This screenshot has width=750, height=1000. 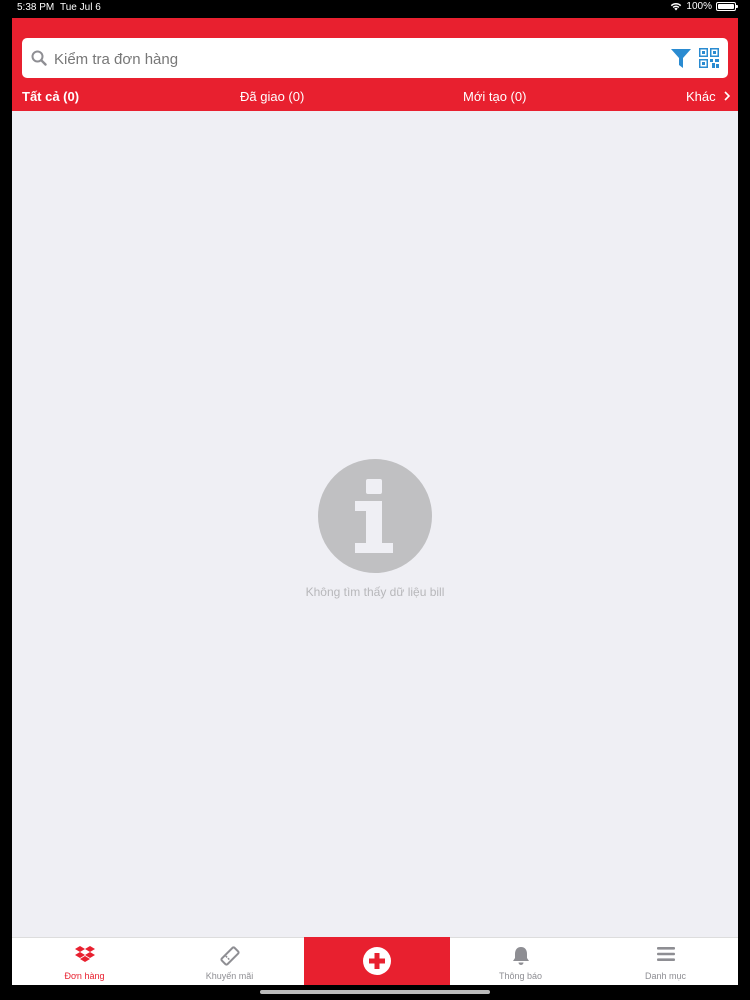 I want to click on bottom-tab-bar: Đơn hàng Khuyến mãi Thông báo Danh mục, so click(x=375, y=961).